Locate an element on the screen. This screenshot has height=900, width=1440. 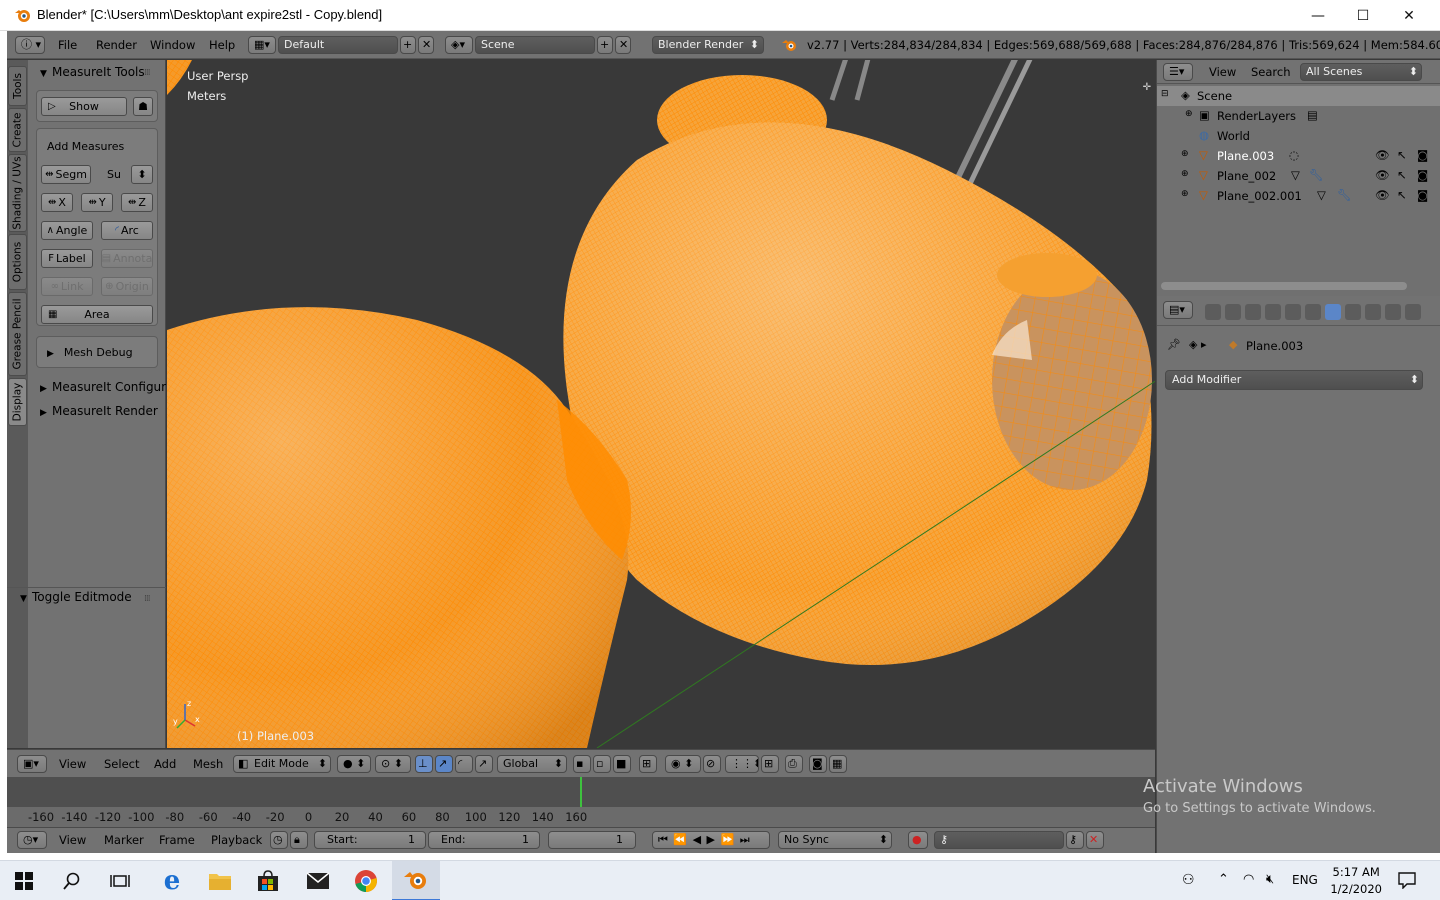
segment-button: ⇹ Segm is located at coordinates (66, 174).